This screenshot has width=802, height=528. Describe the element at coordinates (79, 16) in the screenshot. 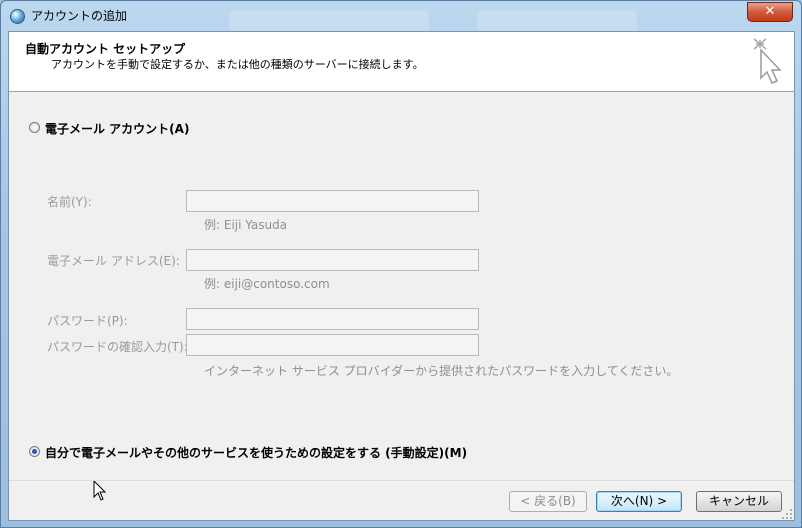

I see `window-title: アカウントの追加` at that location.